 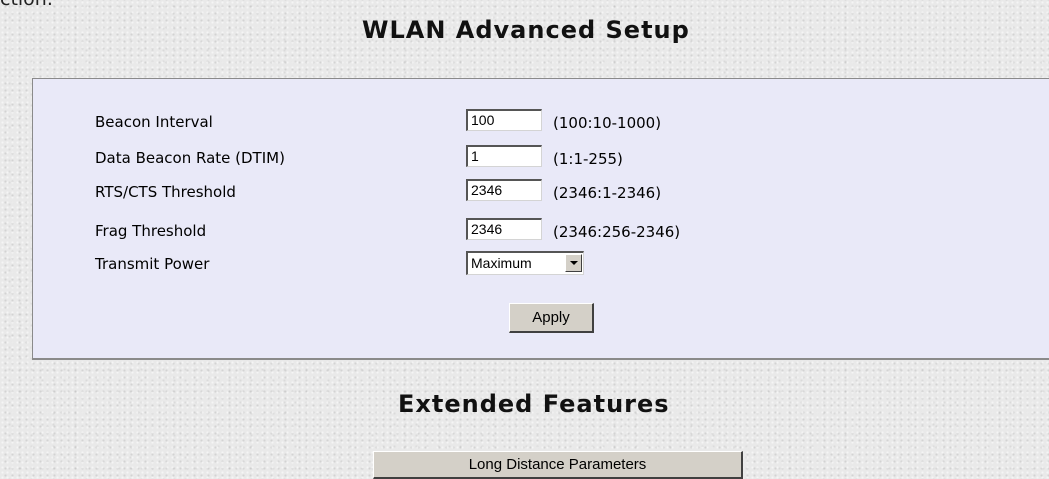 What do you see at coordinates (504, 156) in the screenshot?
I see `dtim-input: 1` at bounding box center [504, 156].